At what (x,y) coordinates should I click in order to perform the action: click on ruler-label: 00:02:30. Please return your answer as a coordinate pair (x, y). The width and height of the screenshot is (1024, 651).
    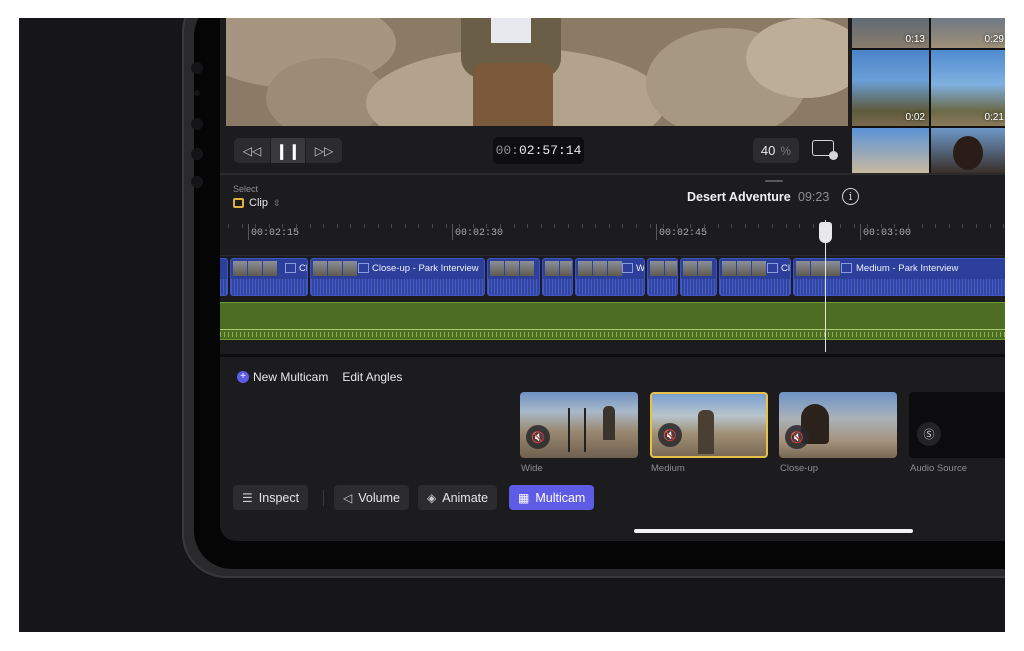
    Looking at the image, I should click on (479, 233).